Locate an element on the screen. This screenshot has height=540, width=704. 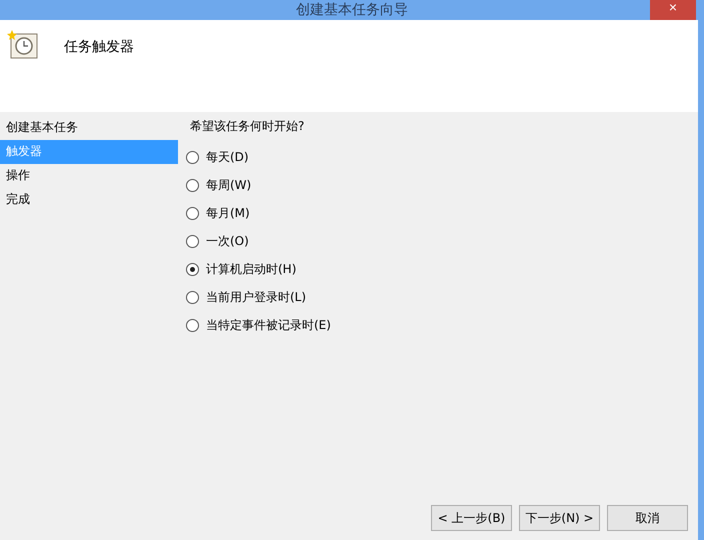
option-label: 每天(D) is located at coordinates (227, 157).